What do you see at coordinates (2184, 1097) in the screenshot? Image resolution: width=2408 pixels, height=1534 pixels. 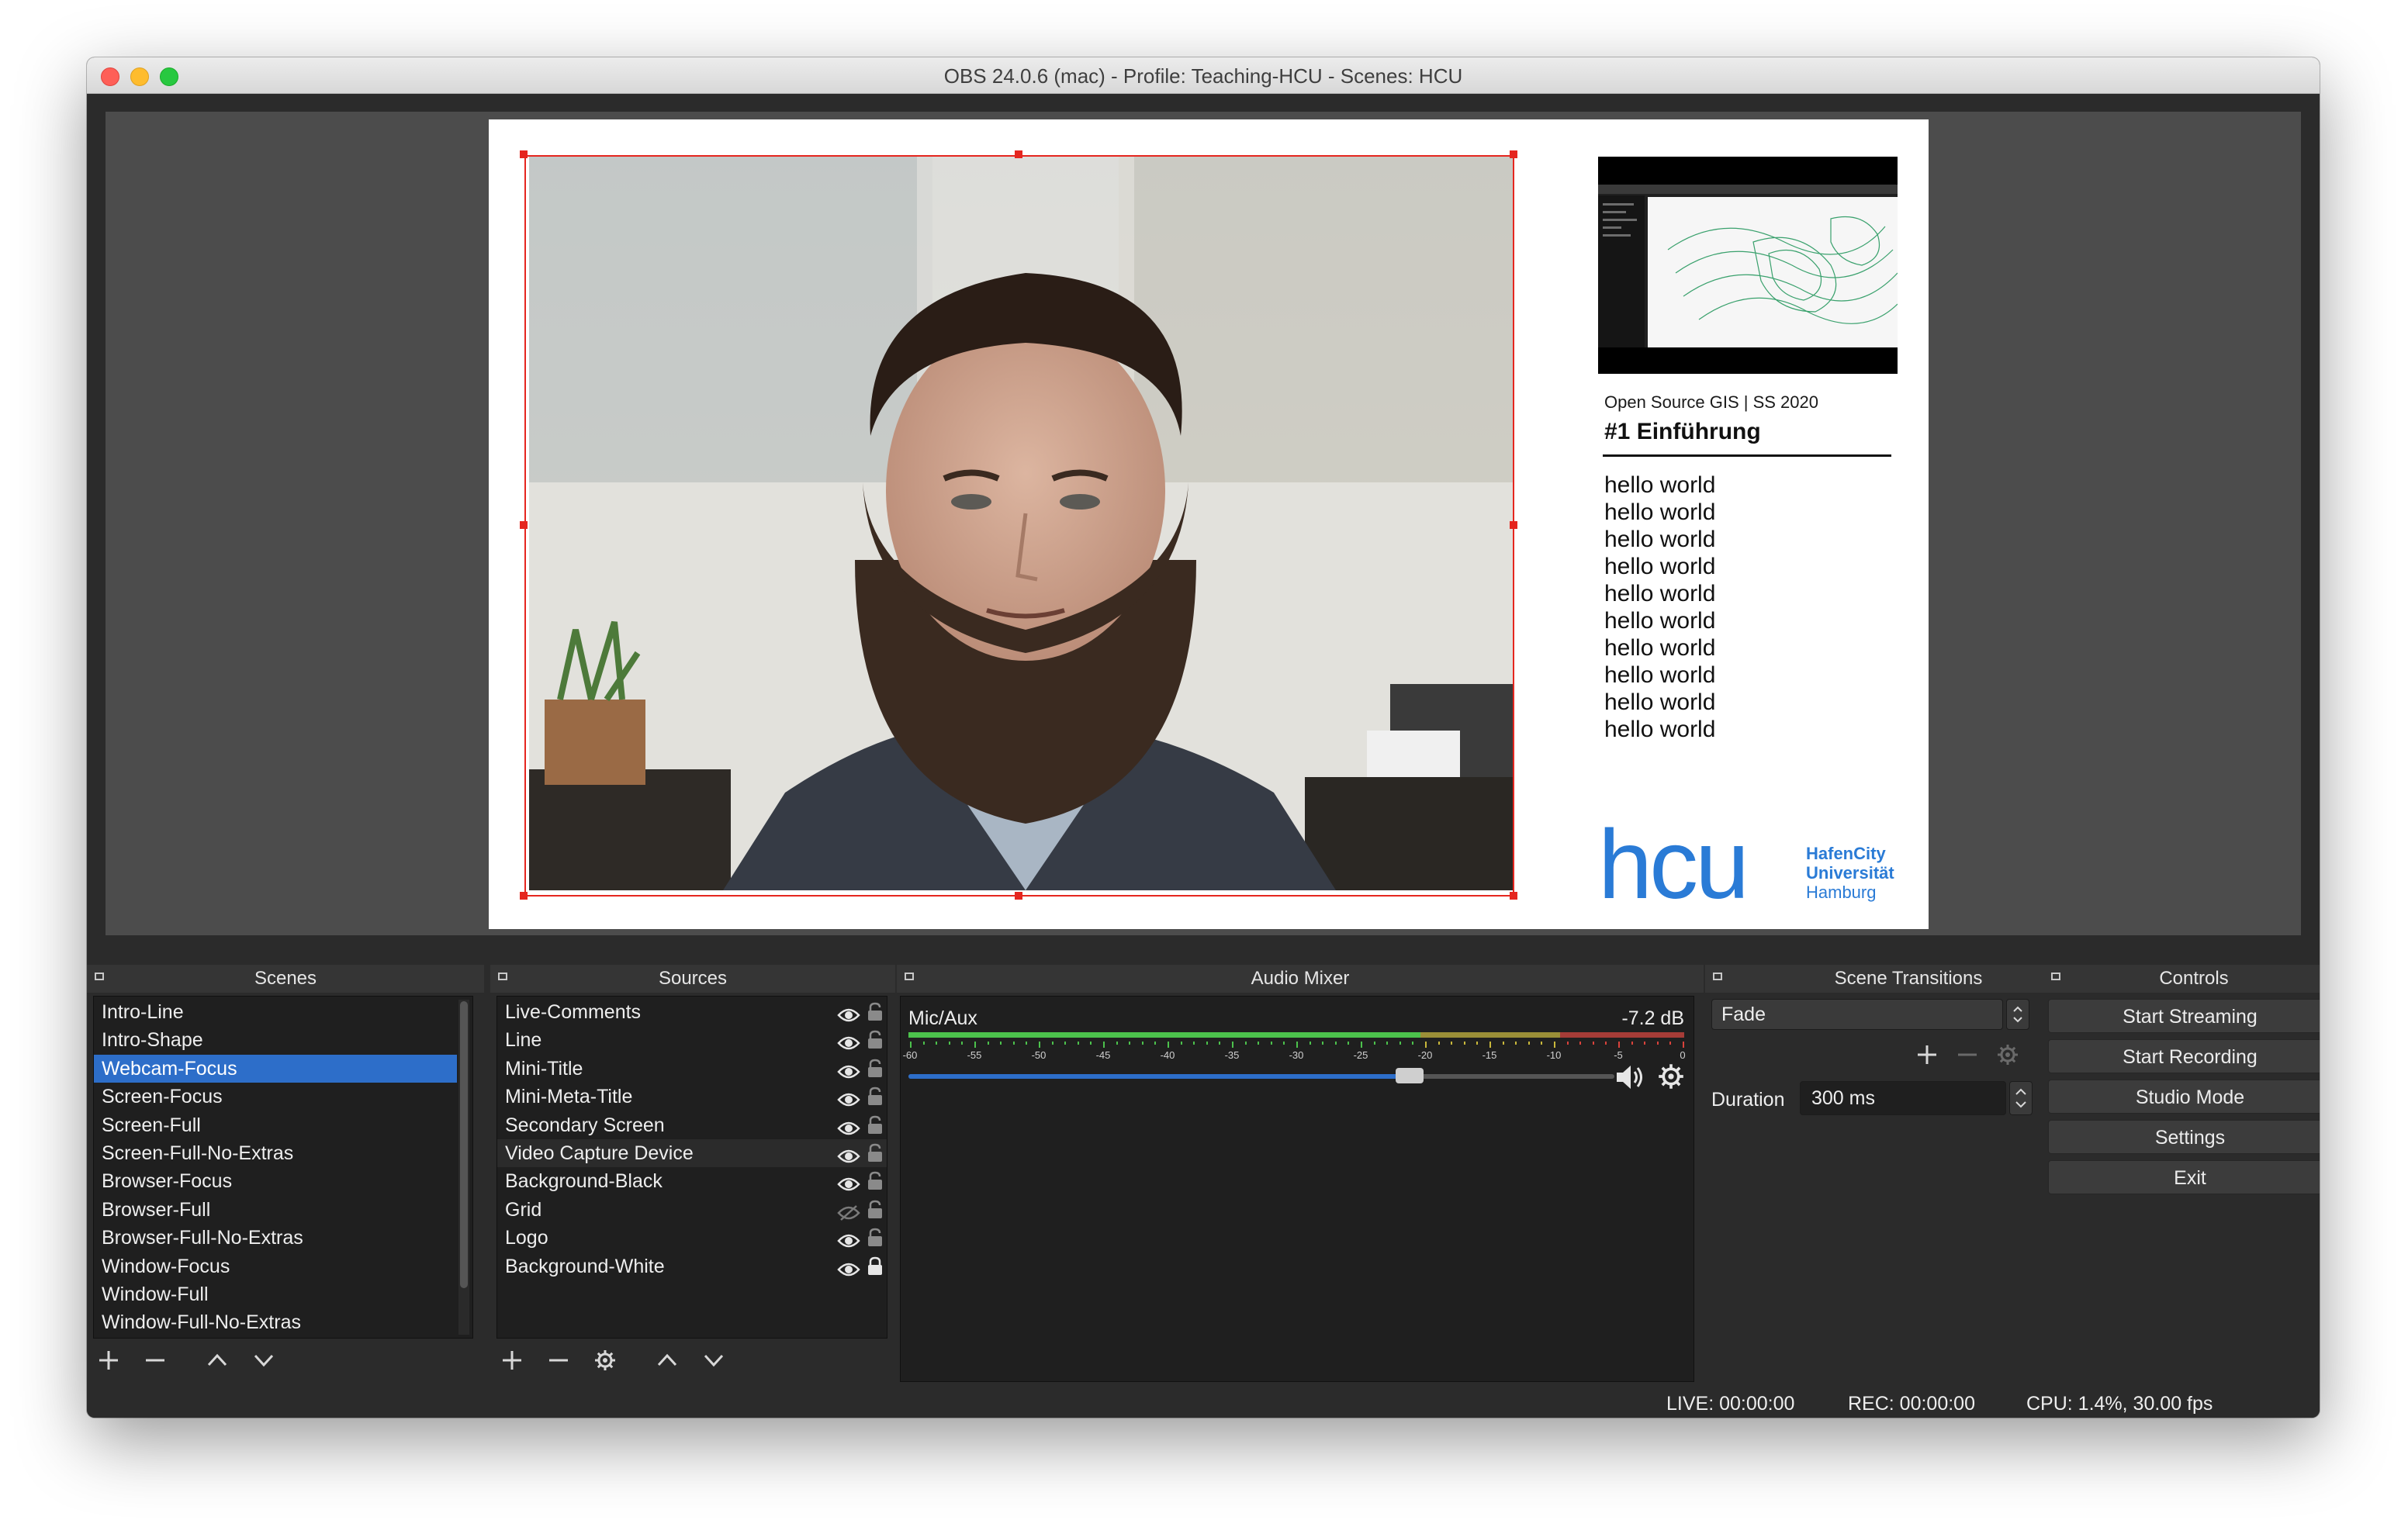 I see `studio-mode-button: Studio Mode` at bounding box center [2184, 1097].